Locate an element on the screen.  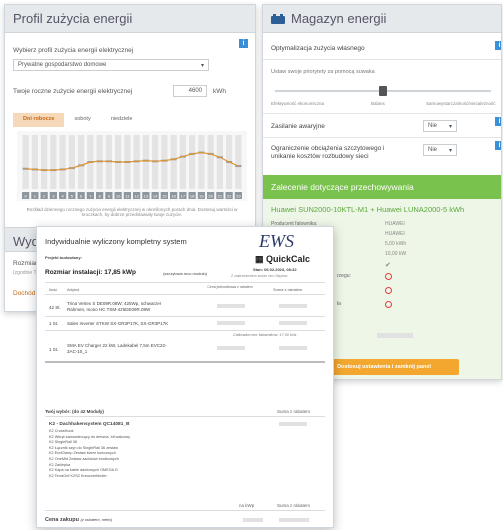
component-item: K2 TerraGrif K2SZ Kreuzverbinder is located at coordinates (78, 475).